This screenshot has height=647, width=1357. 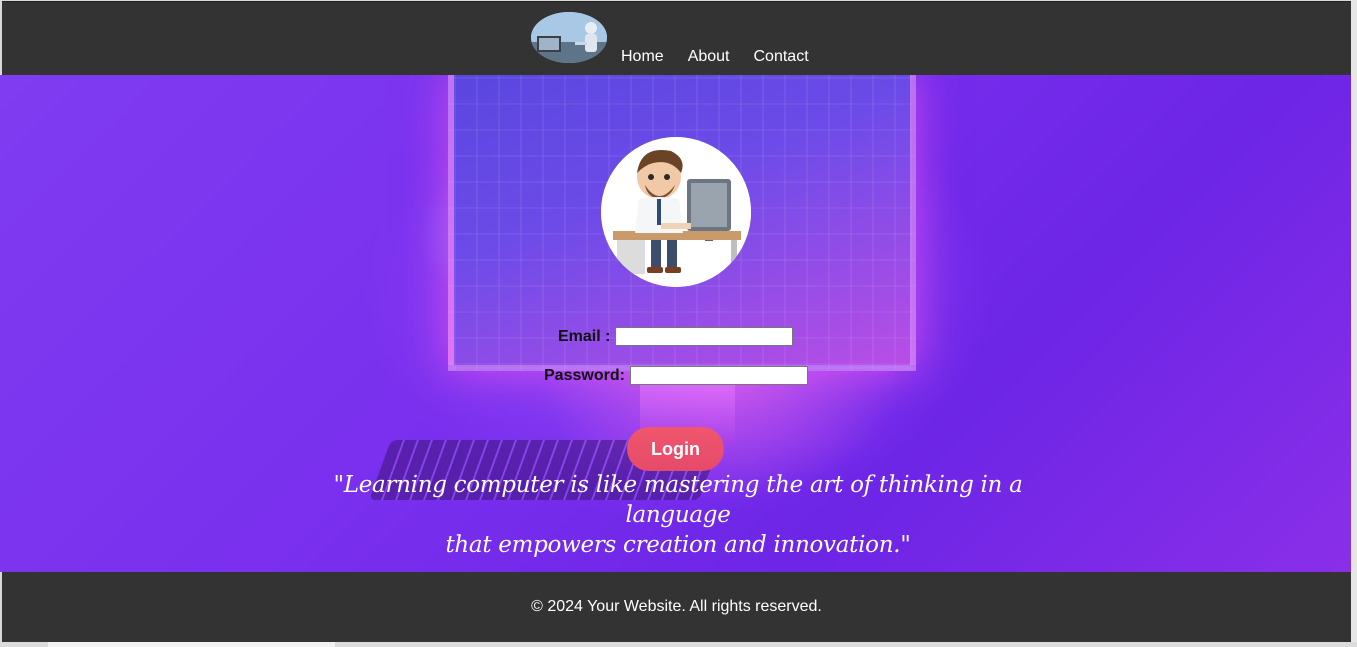 What do you see at coordinates (642, 57) in the screenshot?
I see `nav-home-link: Home` at bounding box center [642, 57].